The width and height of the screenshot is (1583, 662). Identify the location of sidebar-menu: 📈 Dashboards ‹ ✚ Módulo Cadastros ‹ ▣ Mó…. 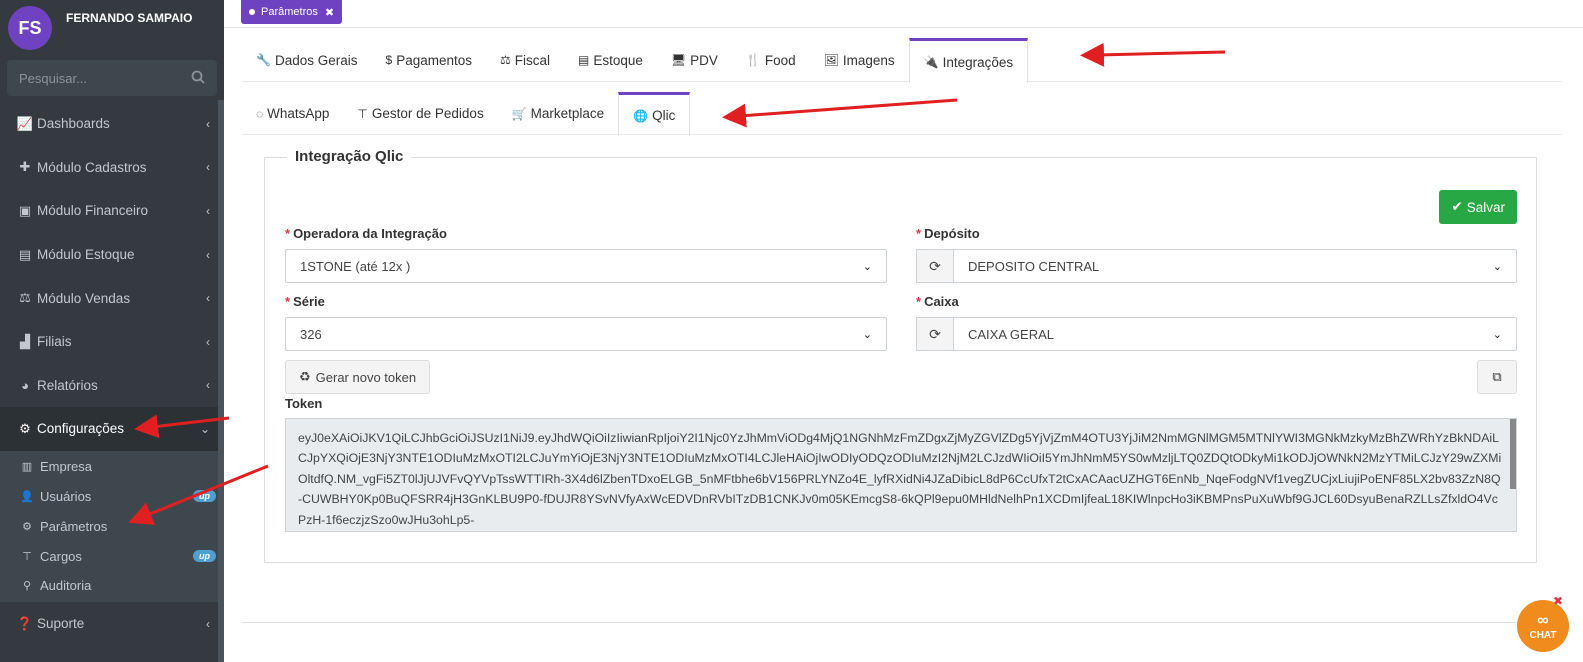
(112, 373).